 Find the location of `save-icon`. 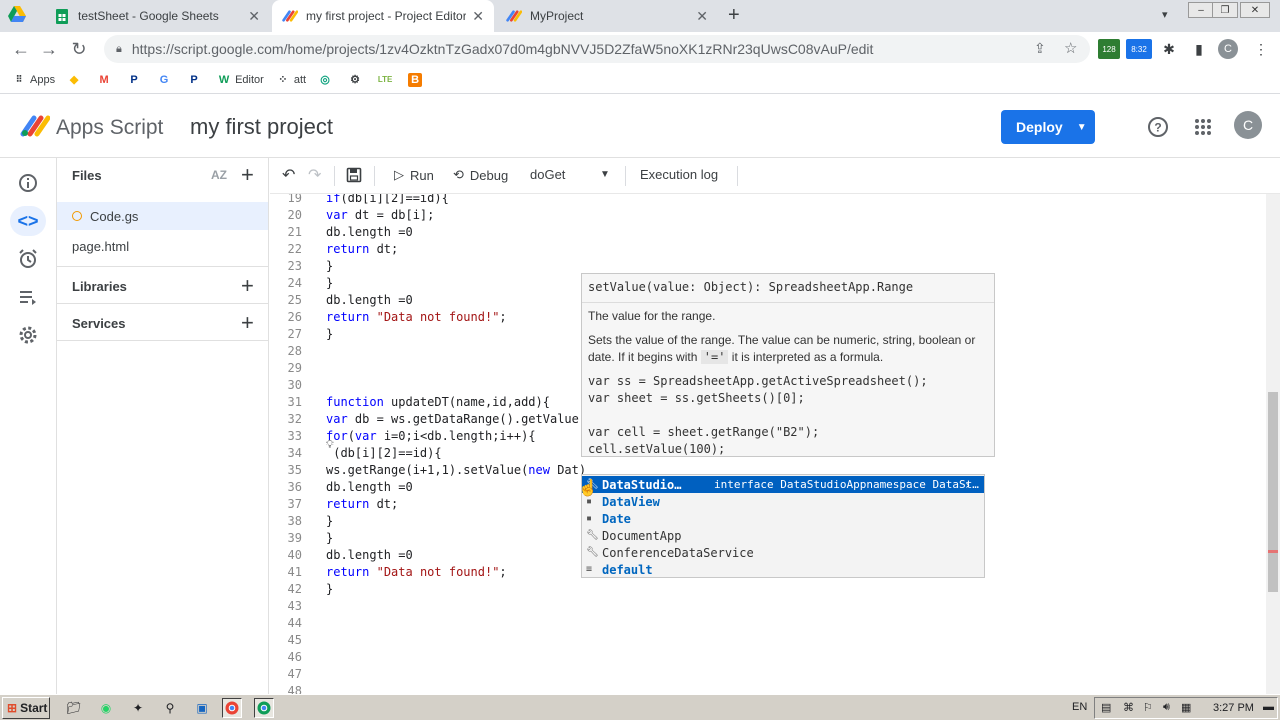

save-icon is located at coordinates (354, 175).